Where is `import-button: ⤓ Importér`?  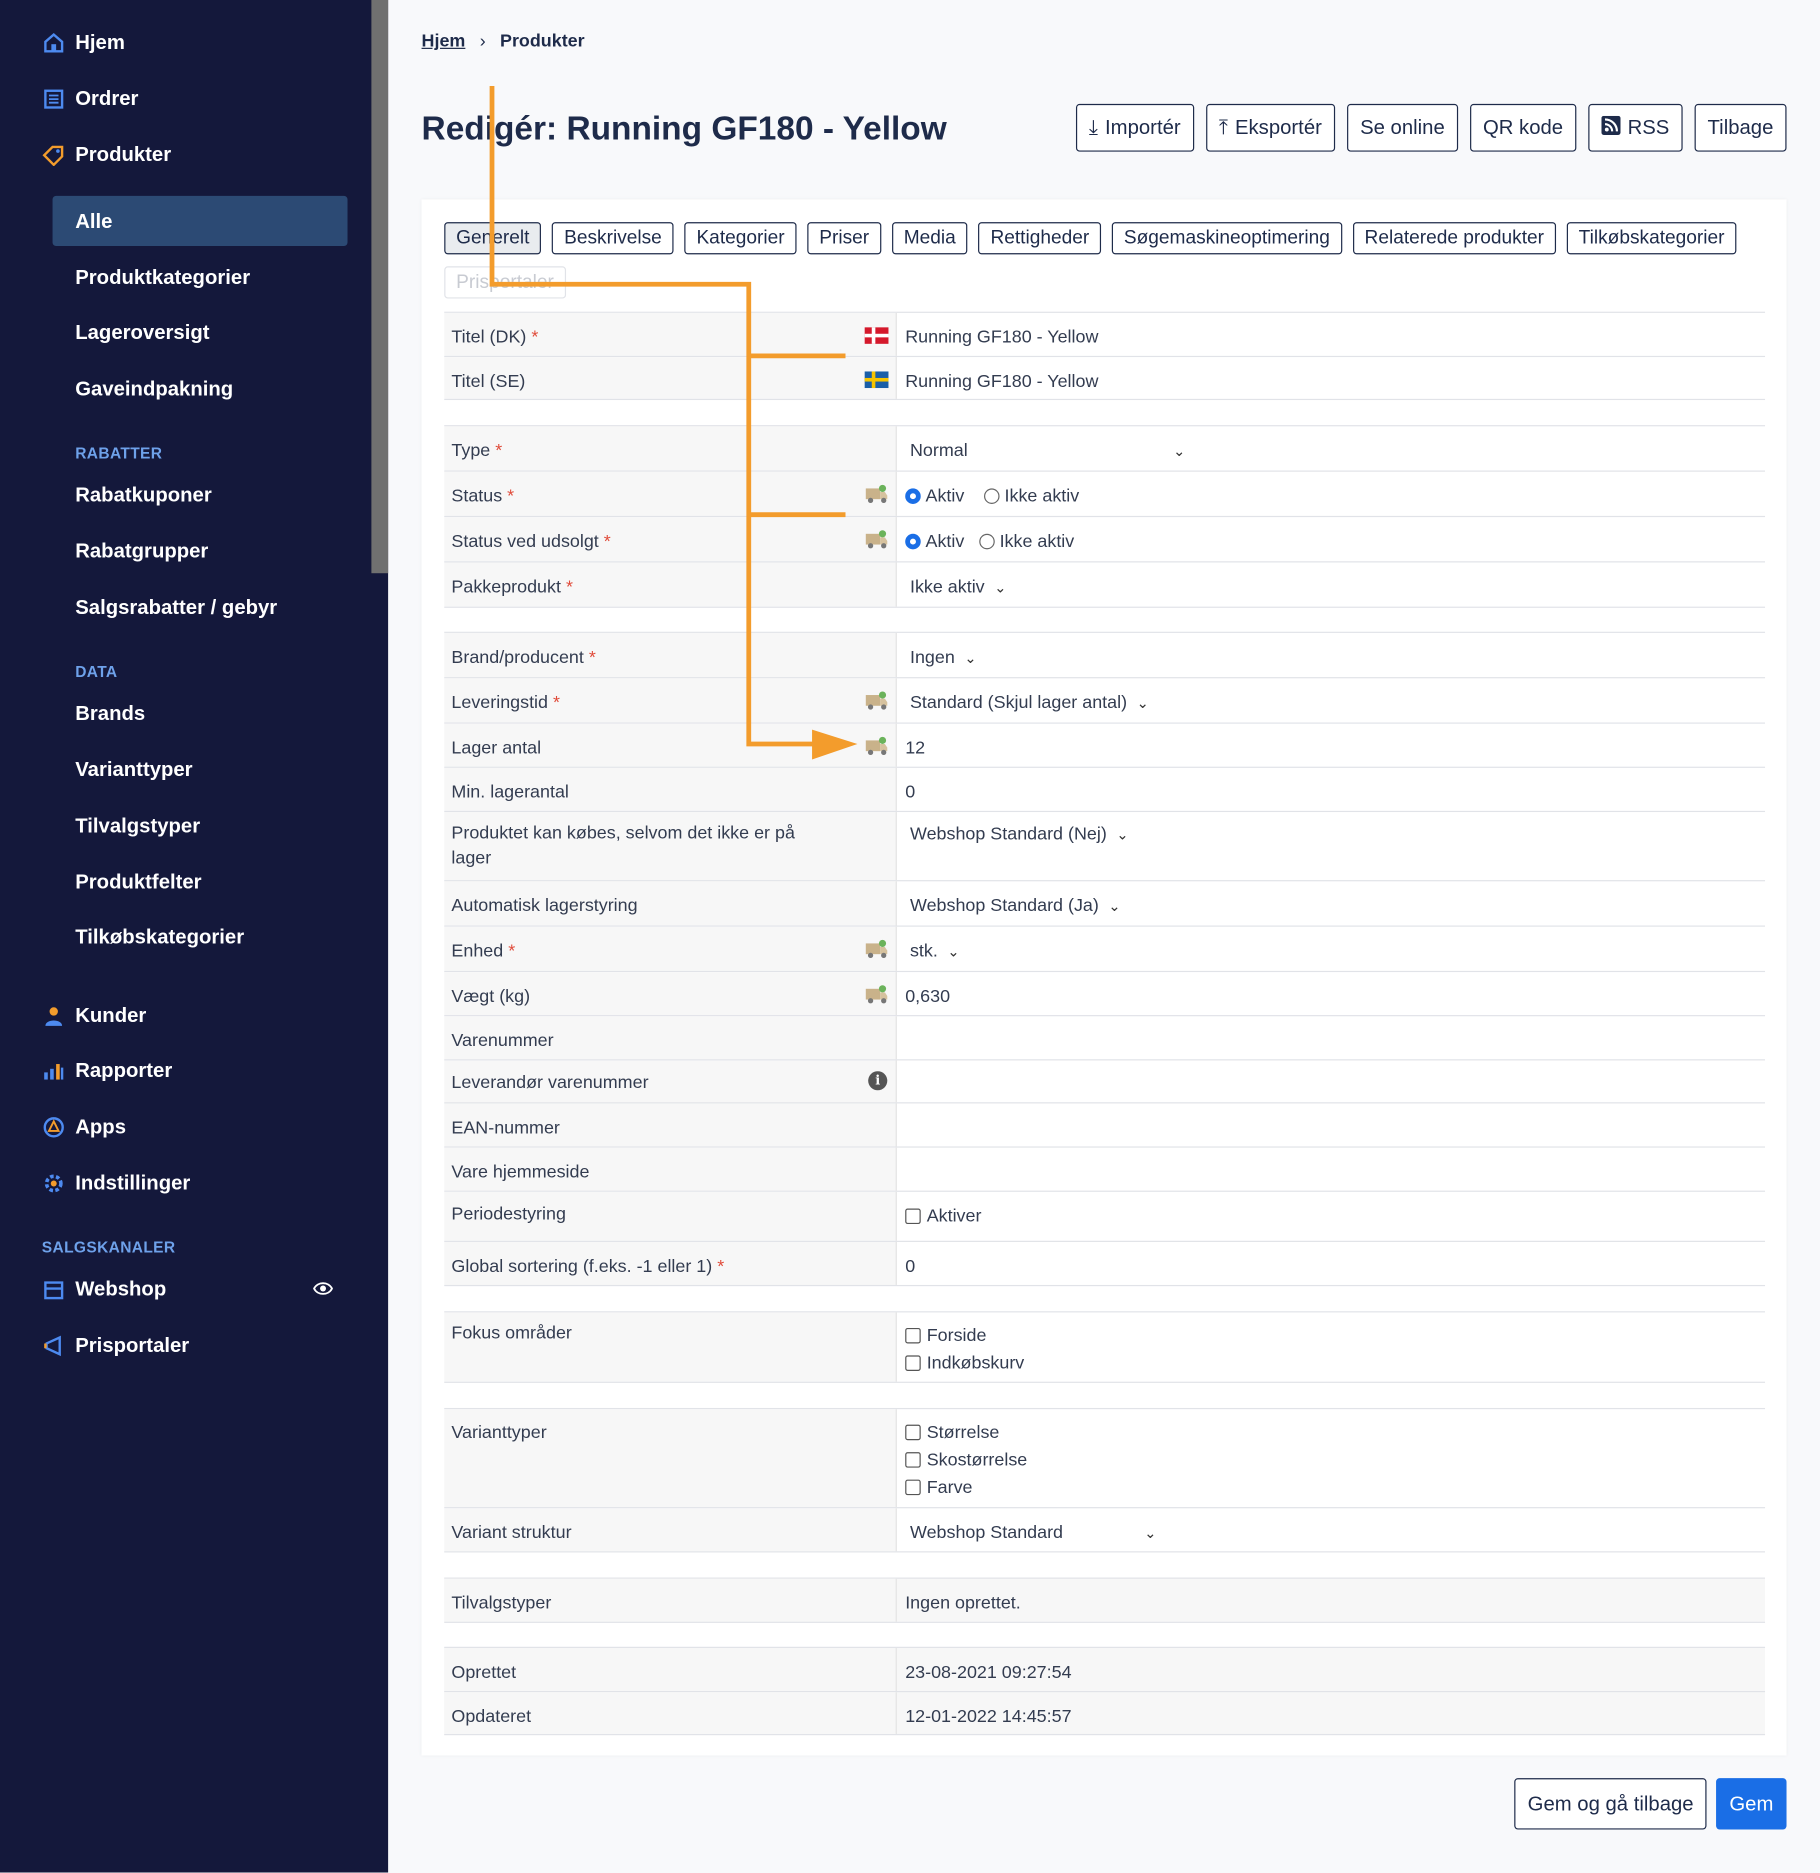
import-button: ⤓ Importér is located at coordinates (1134, 127).